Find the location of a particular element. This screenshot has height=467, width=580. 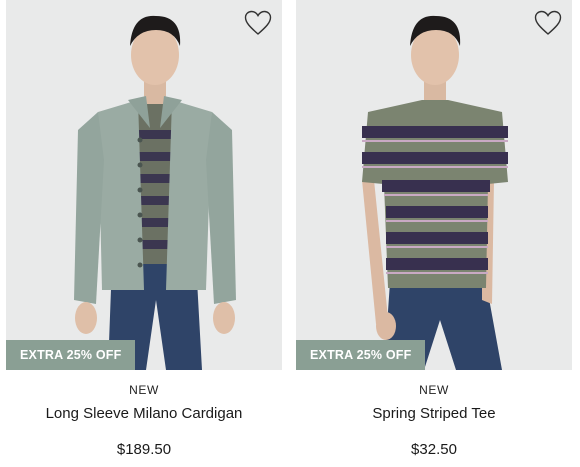

product-info: NEW Long Sleeve Milano Cardigan $189.50 is located at coordinates (144, 421).